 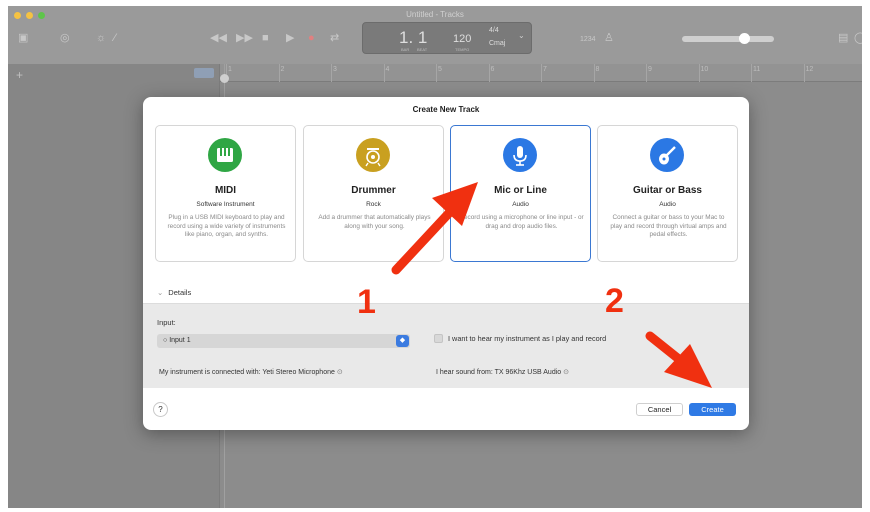 I want to click on select-arrows-icon: ◆, so click(x=402, y=341).